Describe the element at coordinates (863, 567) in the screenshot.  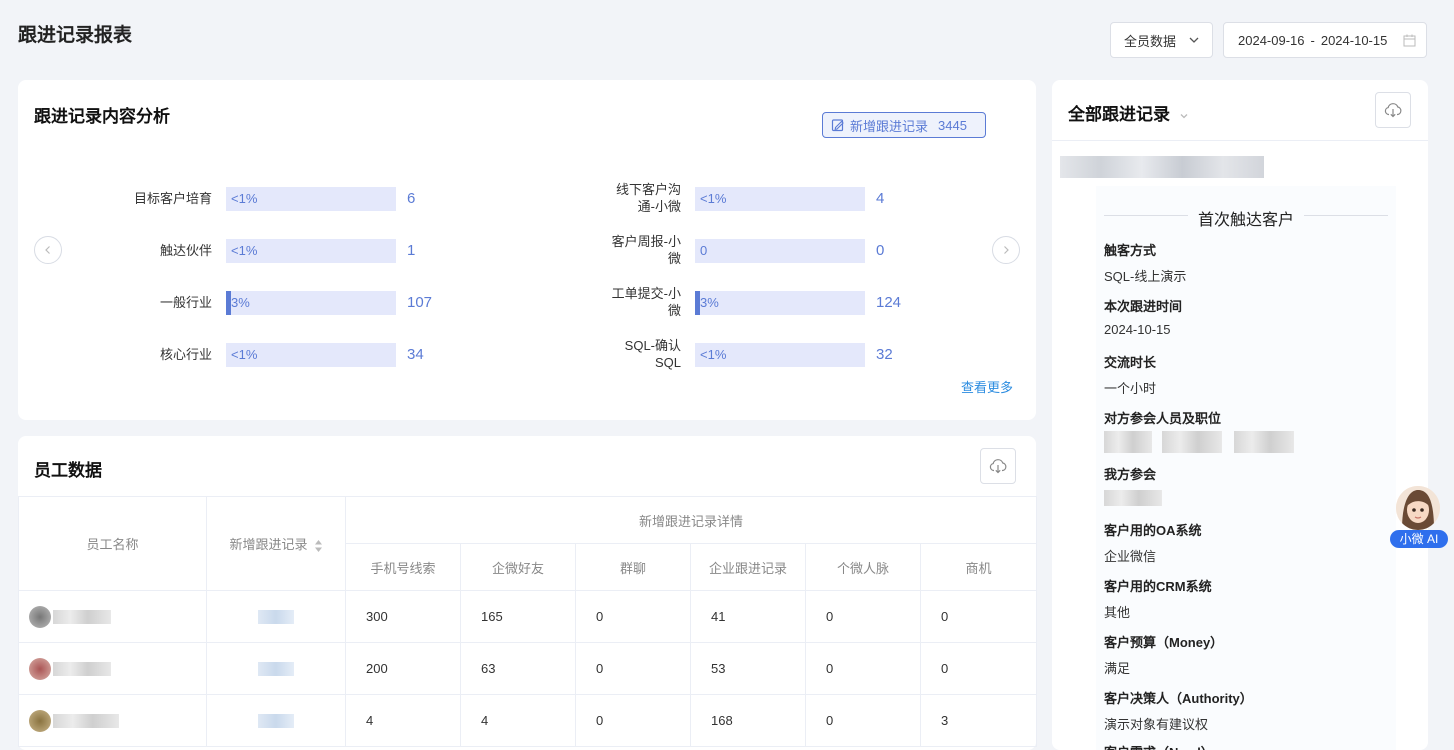
I see `col-header-personal-wechat: 个微人脉` at that location.